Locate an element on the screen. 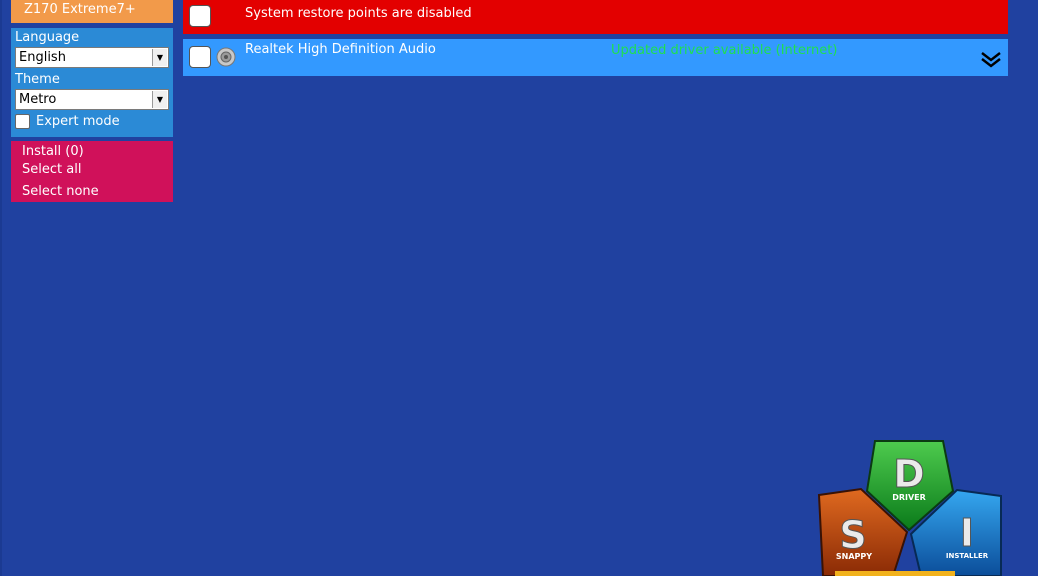  logo-word-installer: INSTALLER is located at coordinates (967, 556).